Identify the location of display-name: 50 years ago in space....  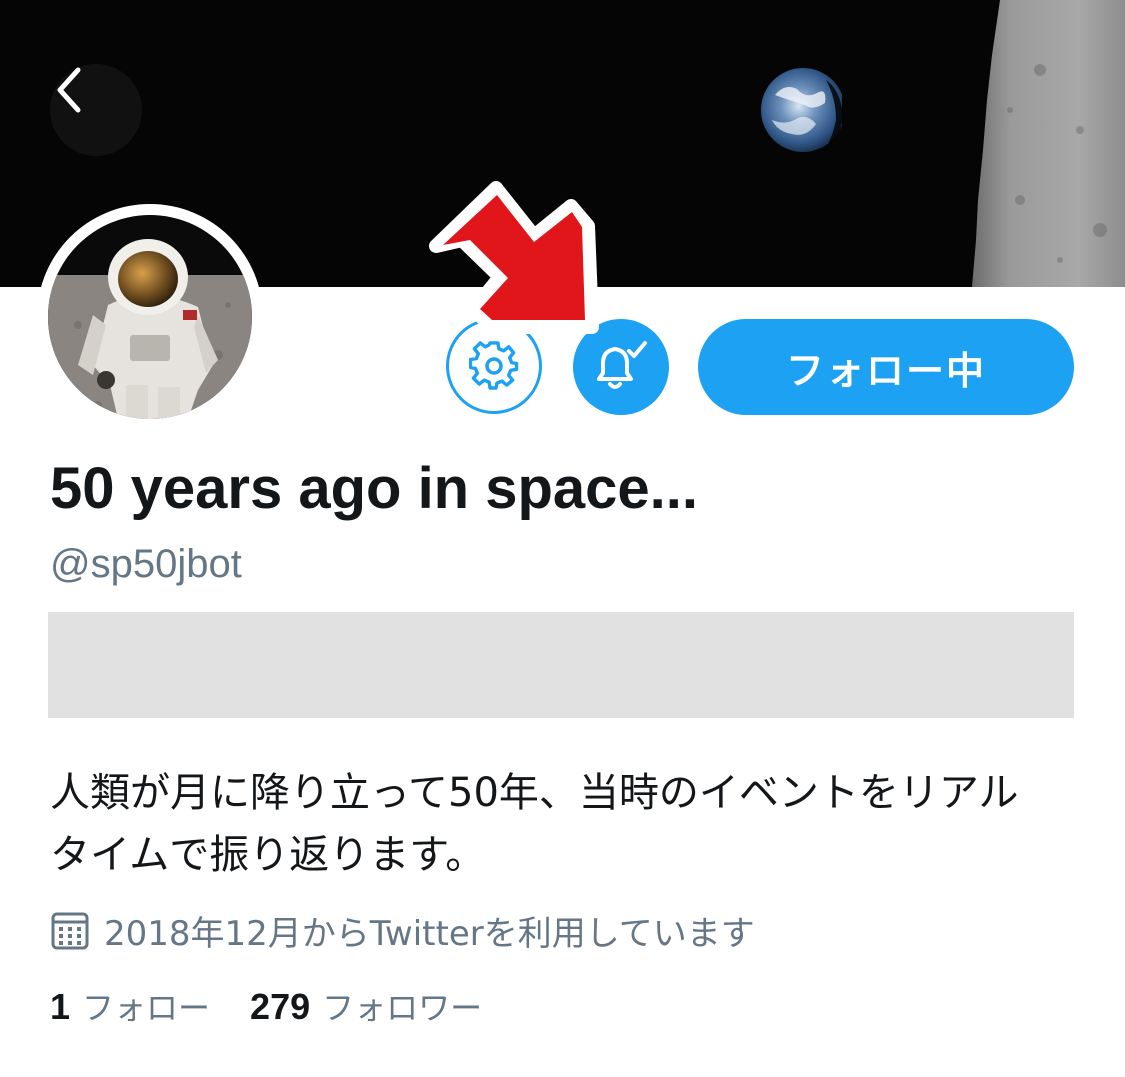
(374, 488).